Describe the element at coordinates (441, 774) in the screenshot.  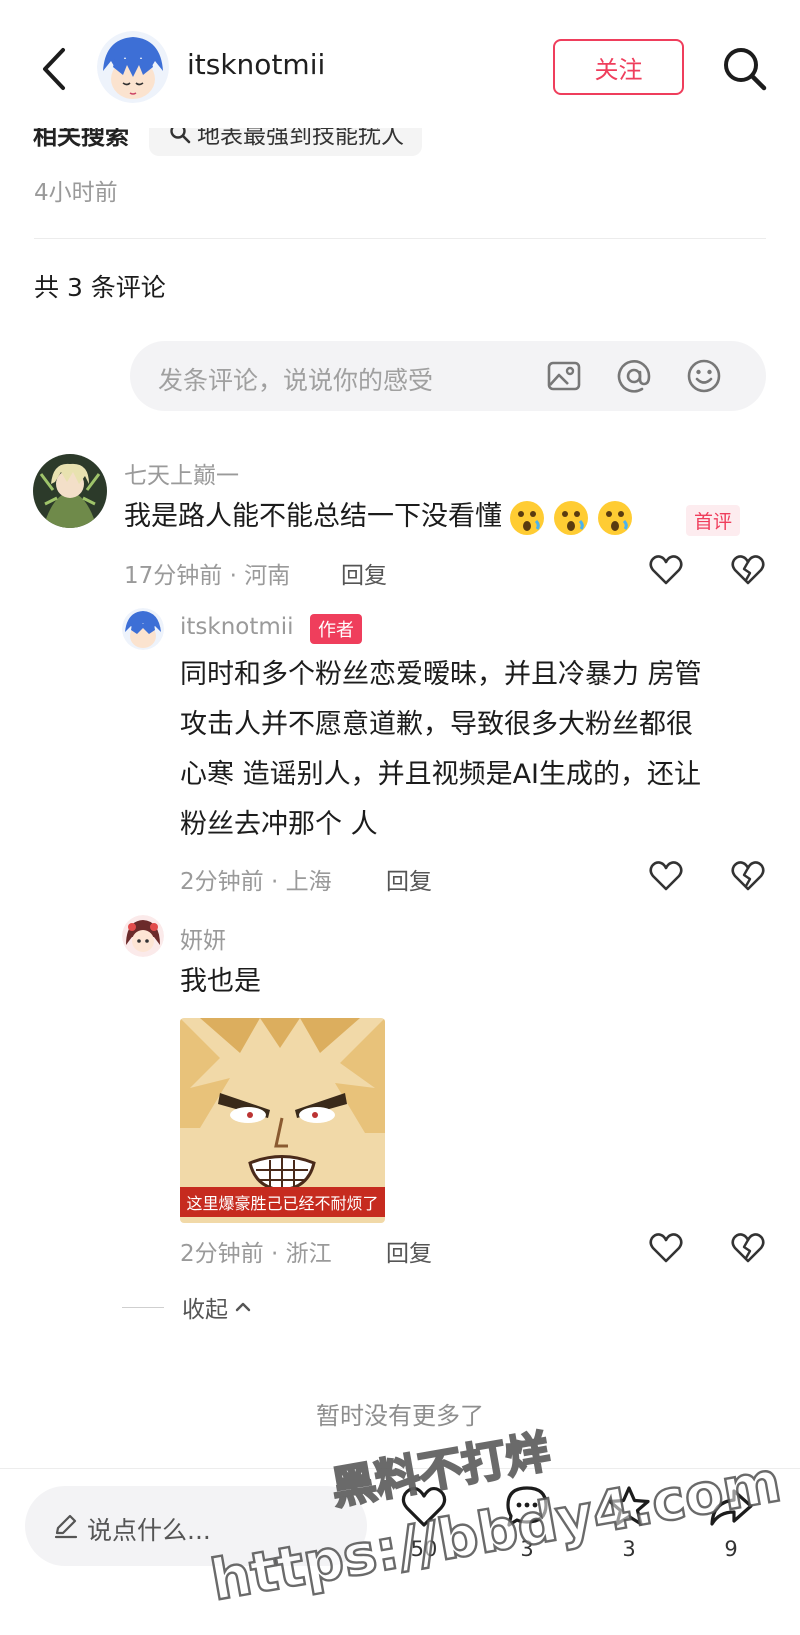
I see `reply-text-line: 心寒 造谣别人，并且视频是AI生成的，还让` at that location.